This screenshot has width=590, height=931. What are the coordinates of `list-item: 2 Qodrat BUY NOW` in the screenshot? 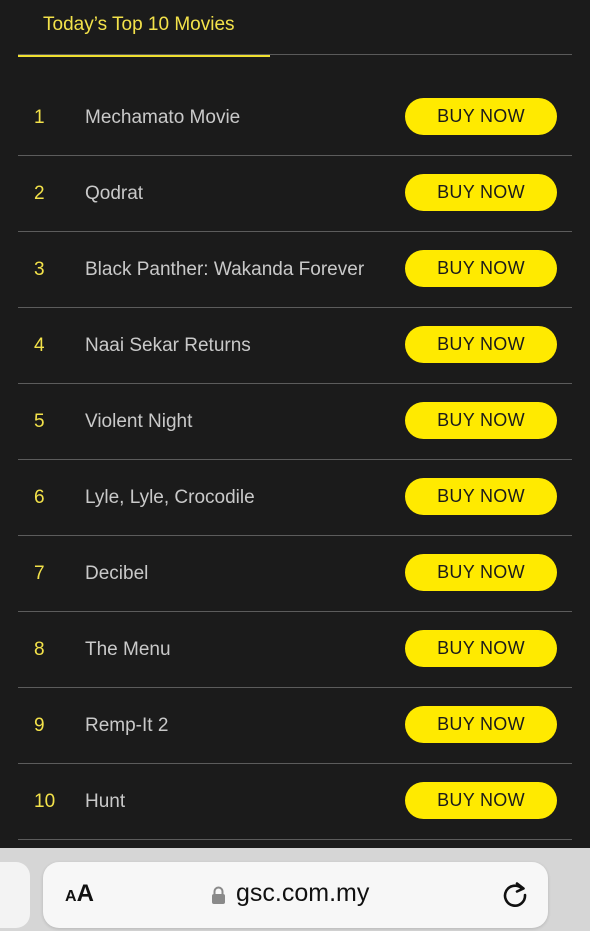 It's located at (295, 194).